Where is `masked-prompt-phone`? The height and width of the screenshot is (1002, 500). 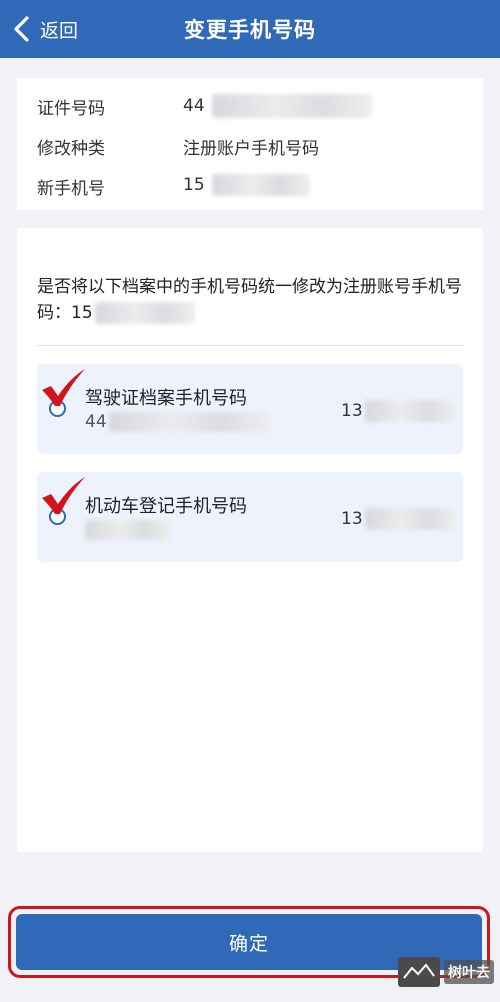 masked-prompt-phone is located at coordinates (144, 313).